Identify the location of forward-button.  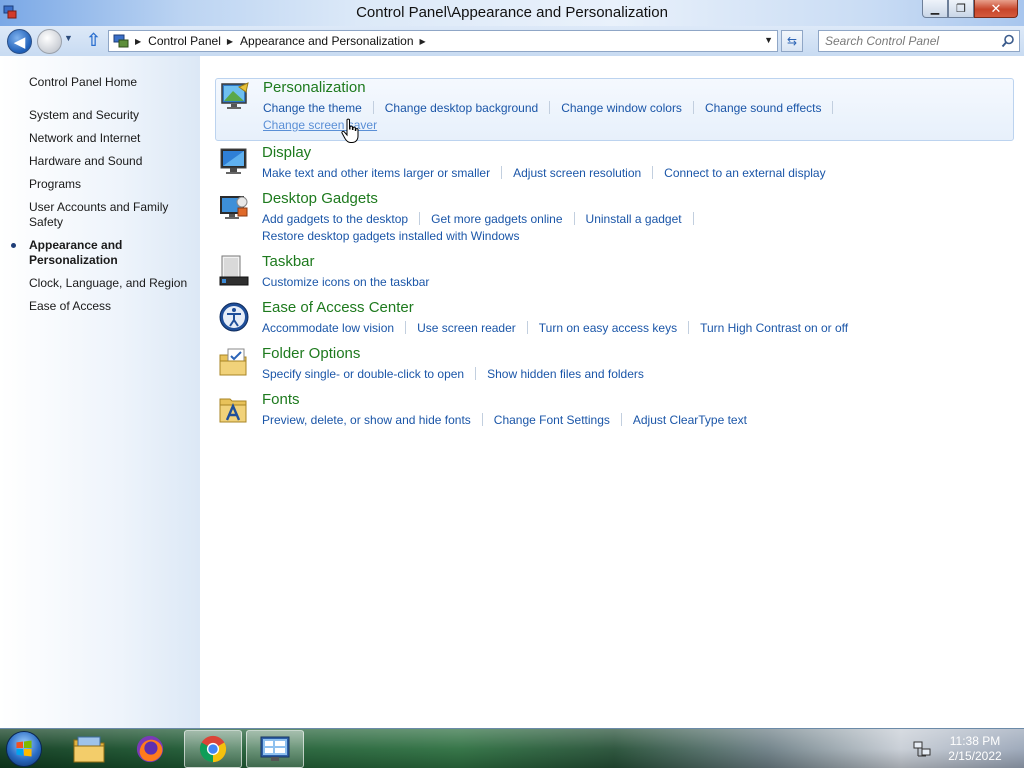
(49, 41).